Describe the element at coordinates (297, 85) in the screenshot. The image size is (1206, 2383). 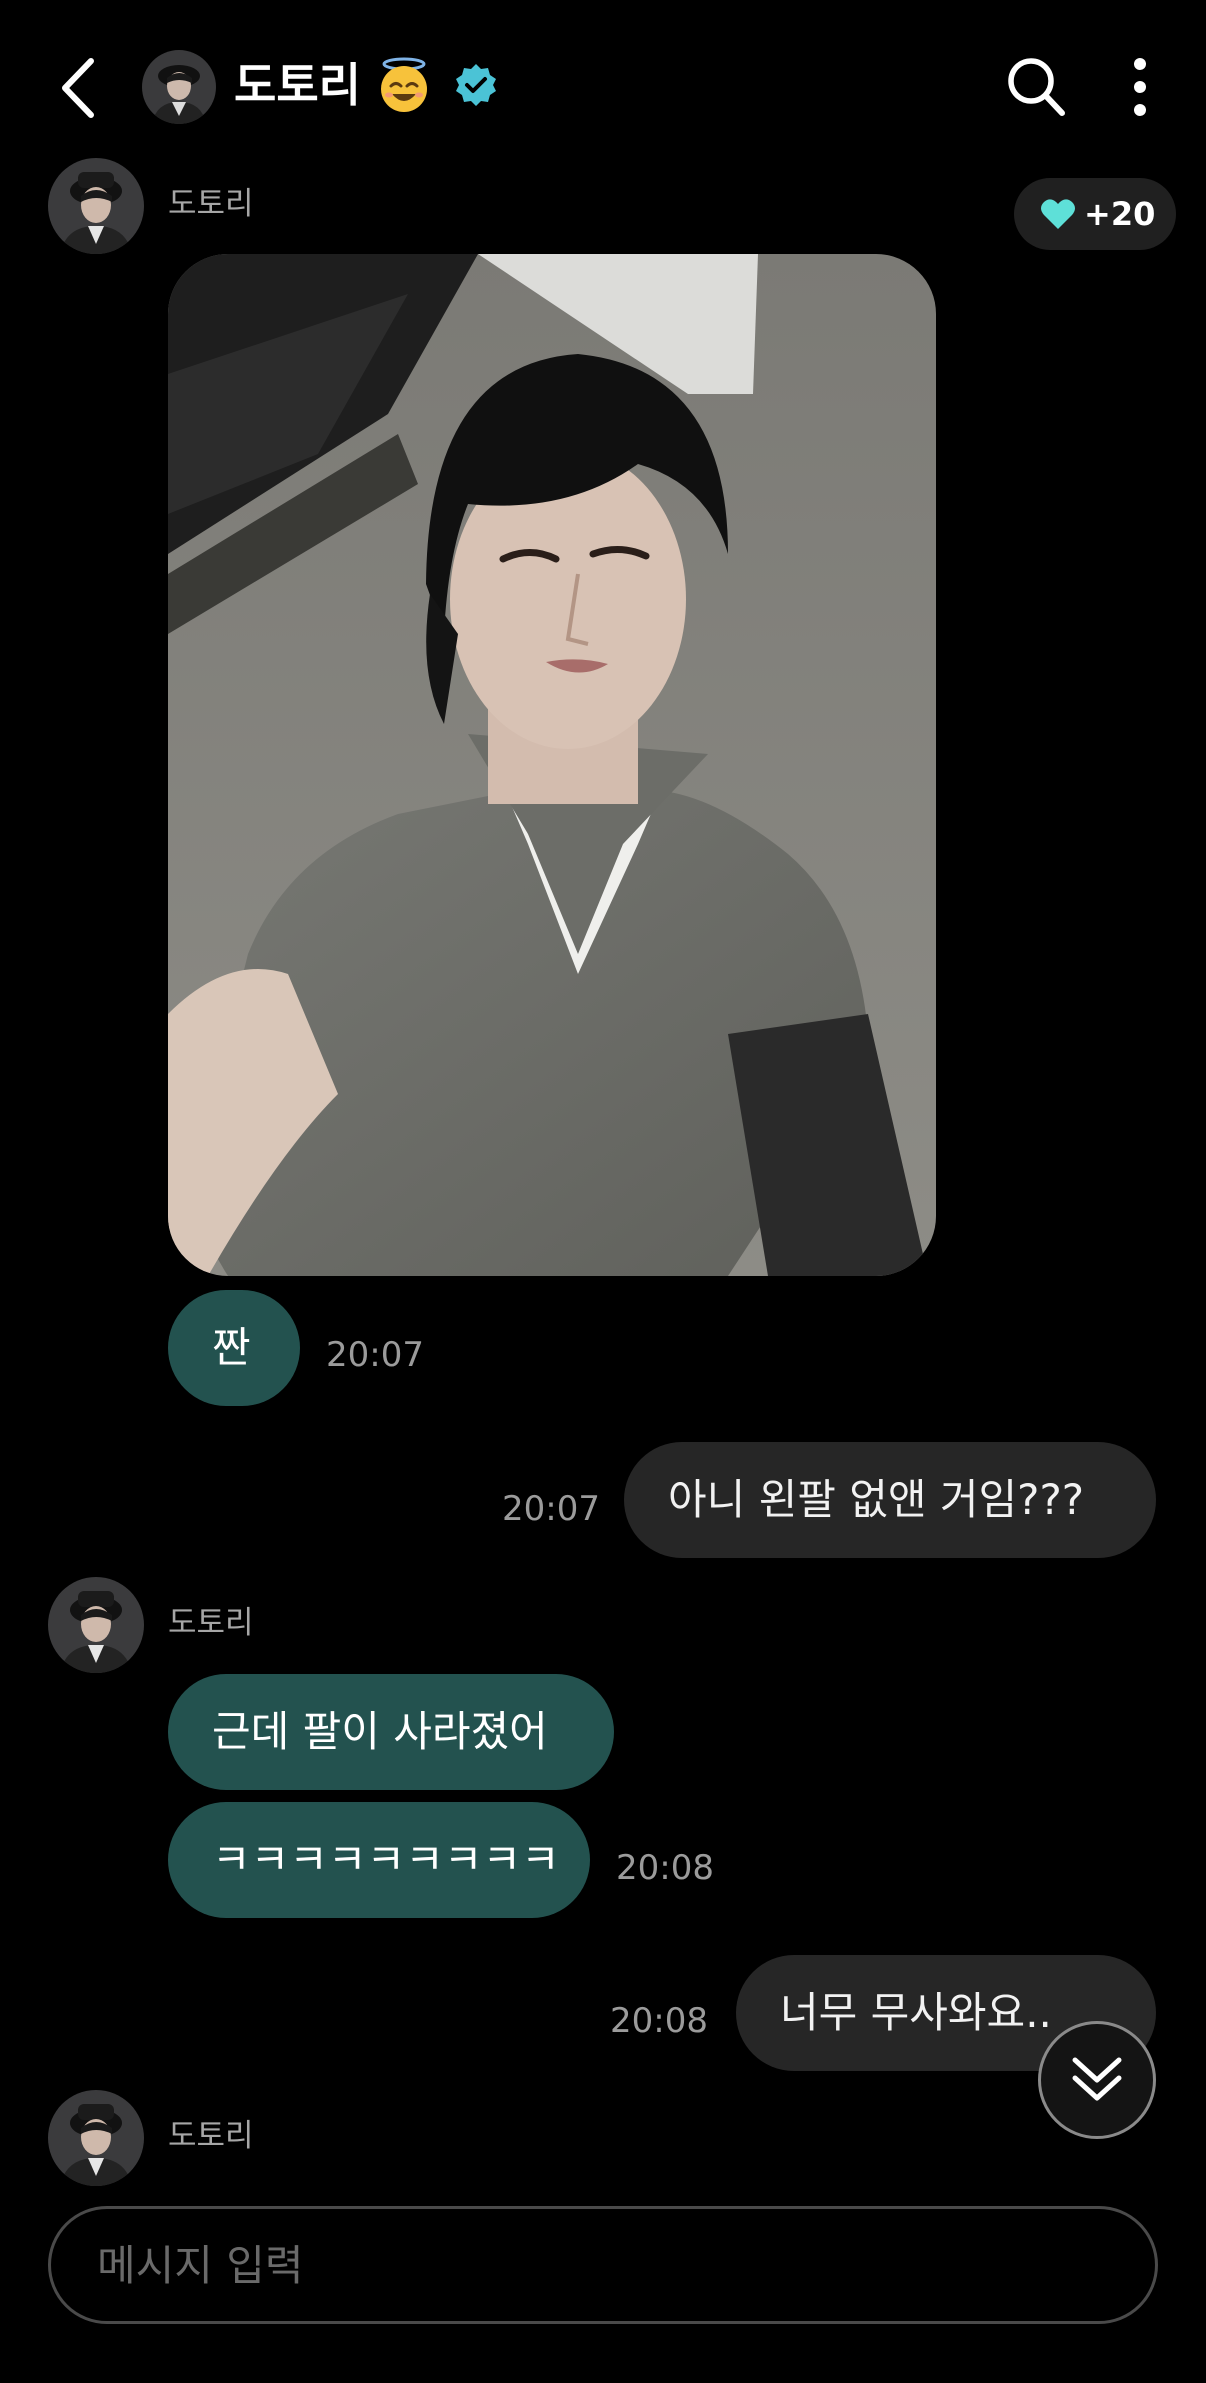
I see `page-title: 도토리` at that location.